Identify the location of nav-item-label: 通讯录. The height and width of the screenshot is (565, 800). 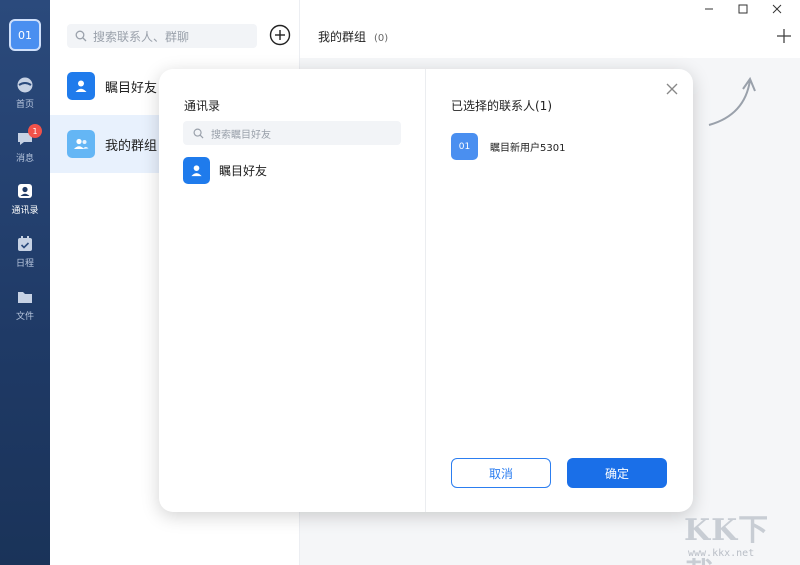
(25, 211).